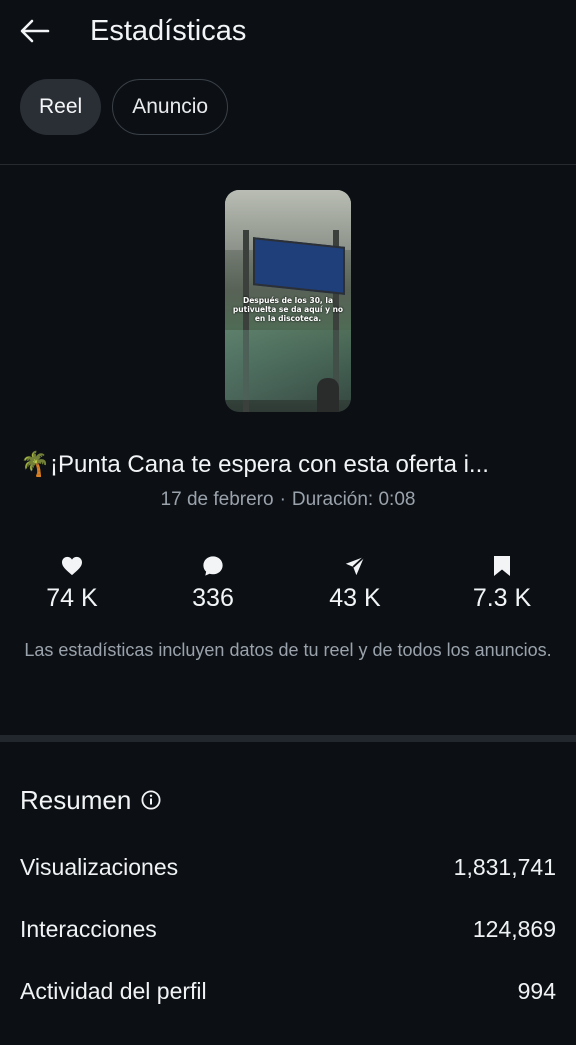 The height and width of the screenshot is (1045, 576). Describe the element at coordinates (514, 928) in the screenshot. I see `row-value: 124,869` at that location.